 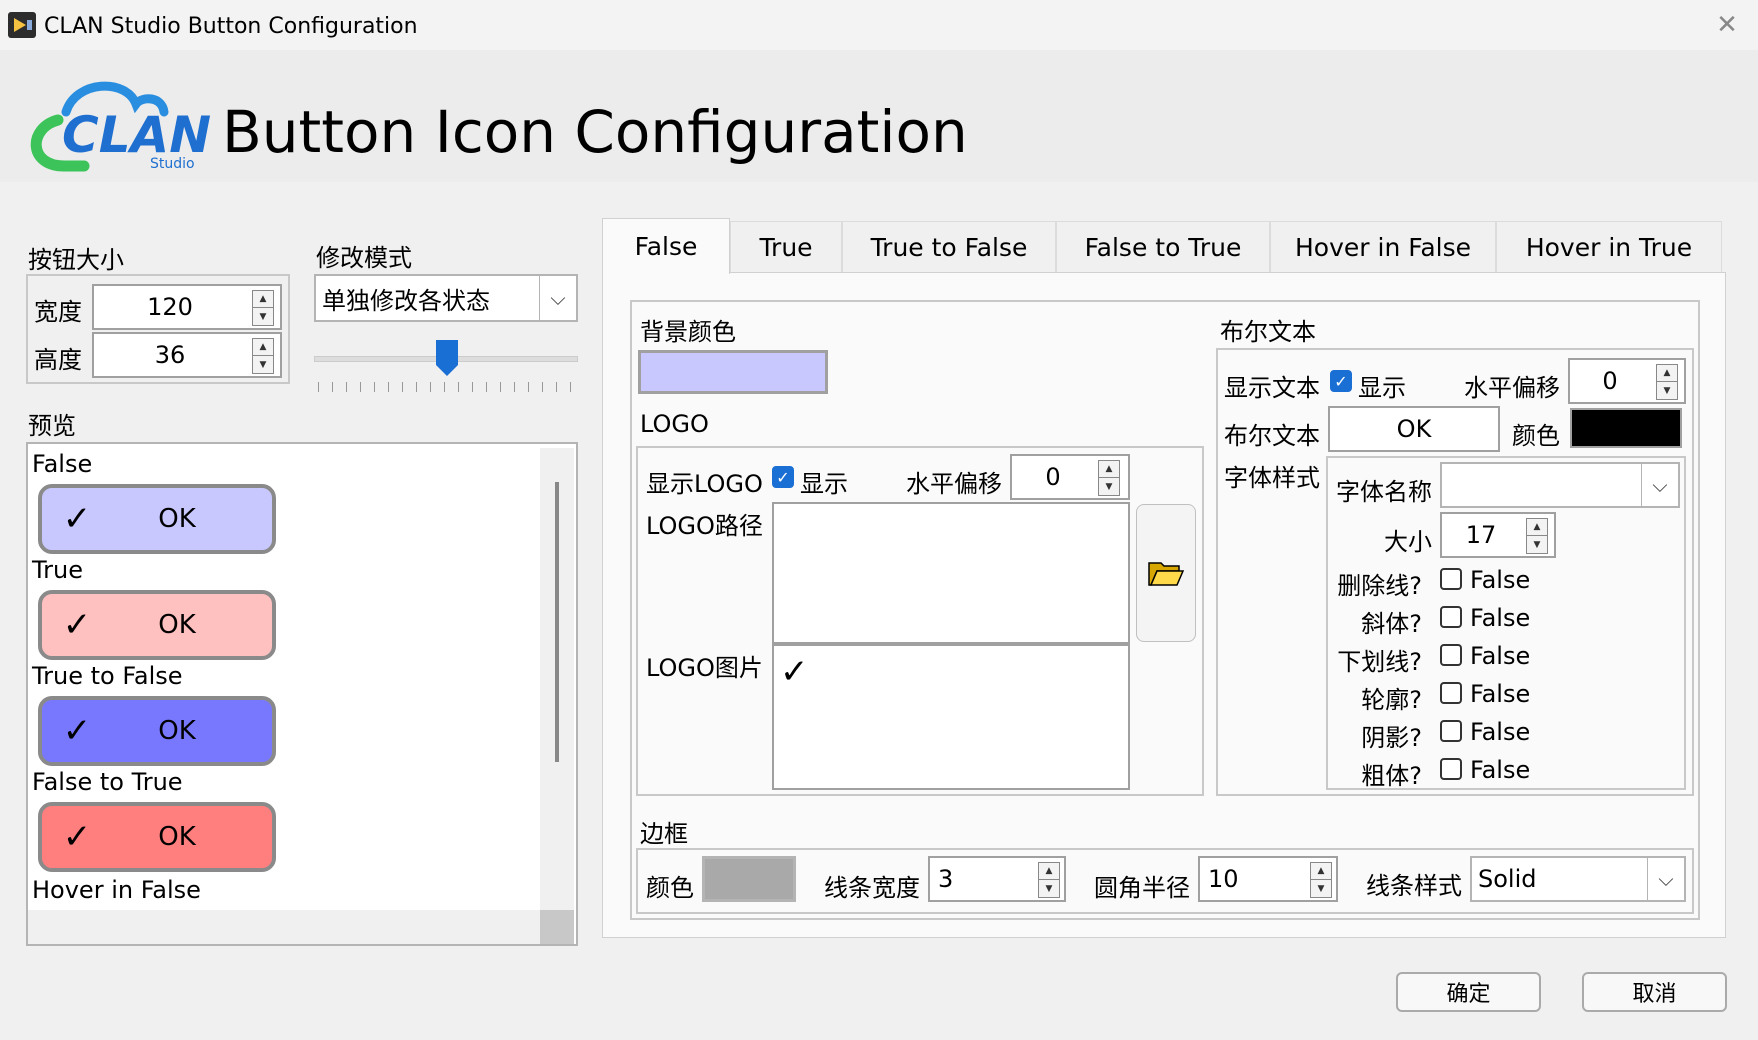 I want to click on logo-path-label: LOGO路径, so click(x=704, y=526).